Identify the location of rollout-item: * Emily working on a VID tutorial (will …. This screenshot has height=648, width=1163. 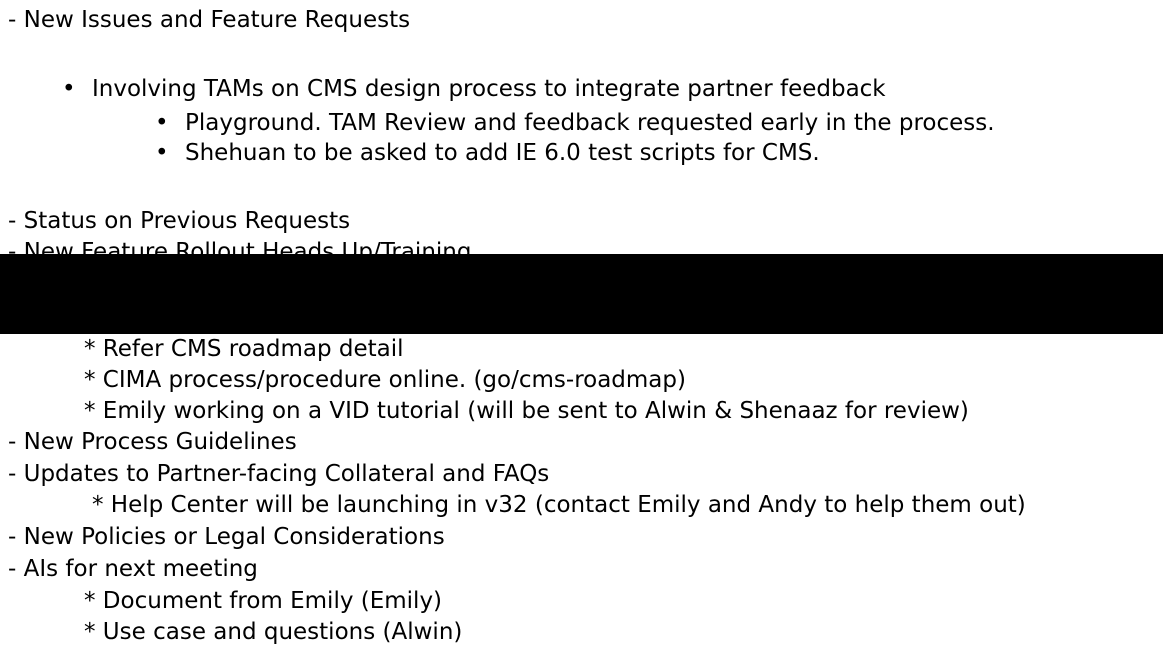
(526, 411).